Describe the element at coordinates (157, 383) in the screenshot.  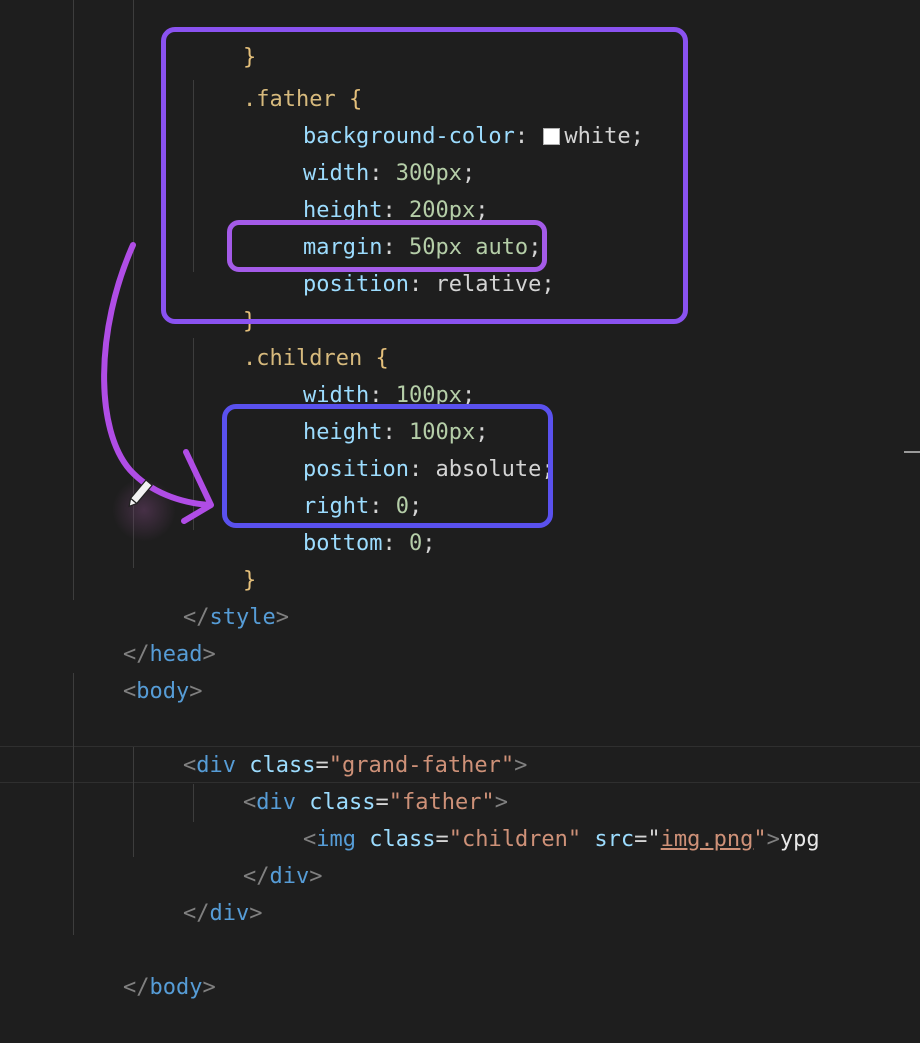
I see `annotation-overlay` at that location.